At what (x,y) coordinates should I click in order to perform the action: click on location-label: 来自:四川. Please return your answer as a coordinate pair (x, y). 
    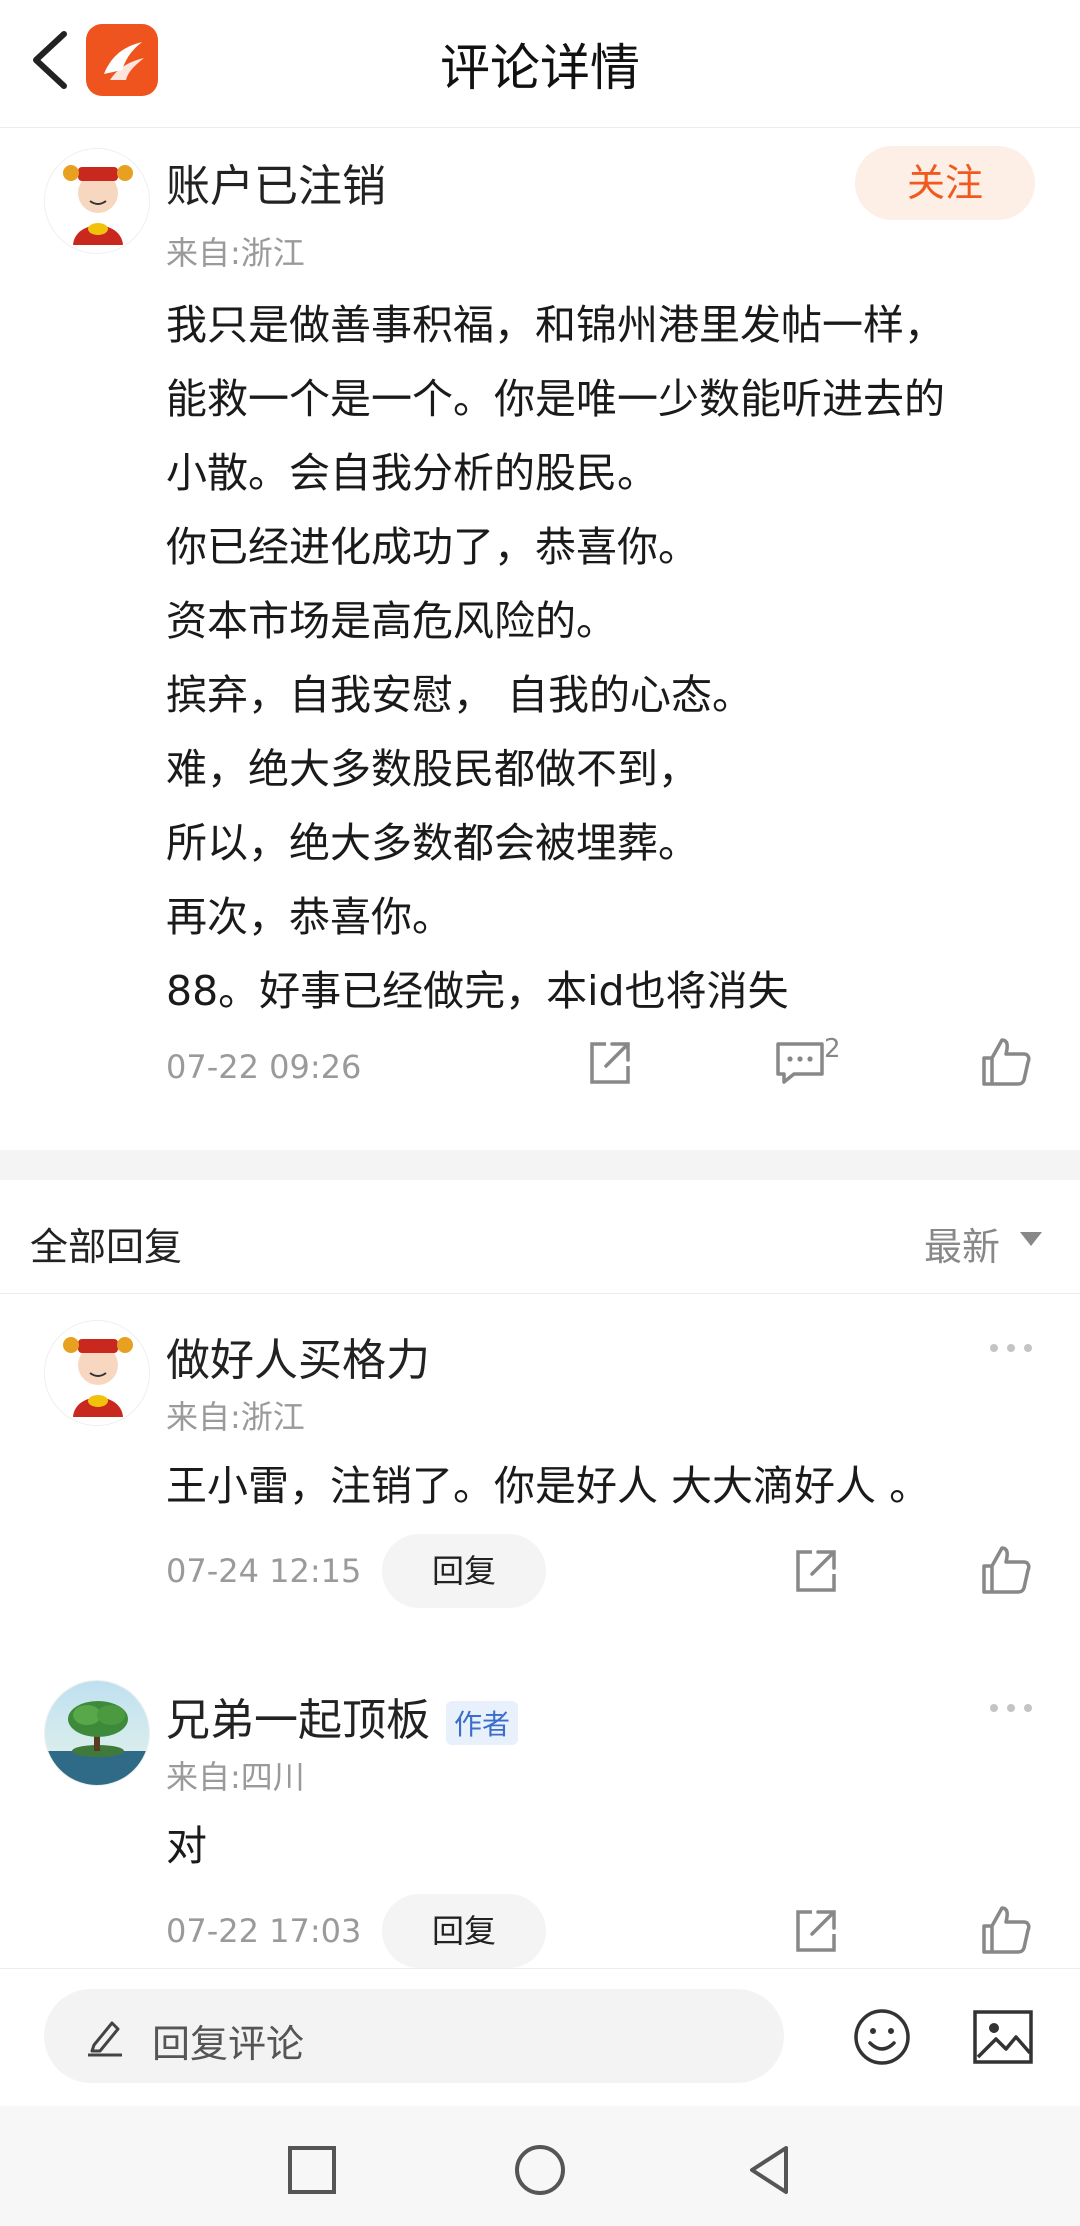
    Looking at the image, I should click on (235, 1777).